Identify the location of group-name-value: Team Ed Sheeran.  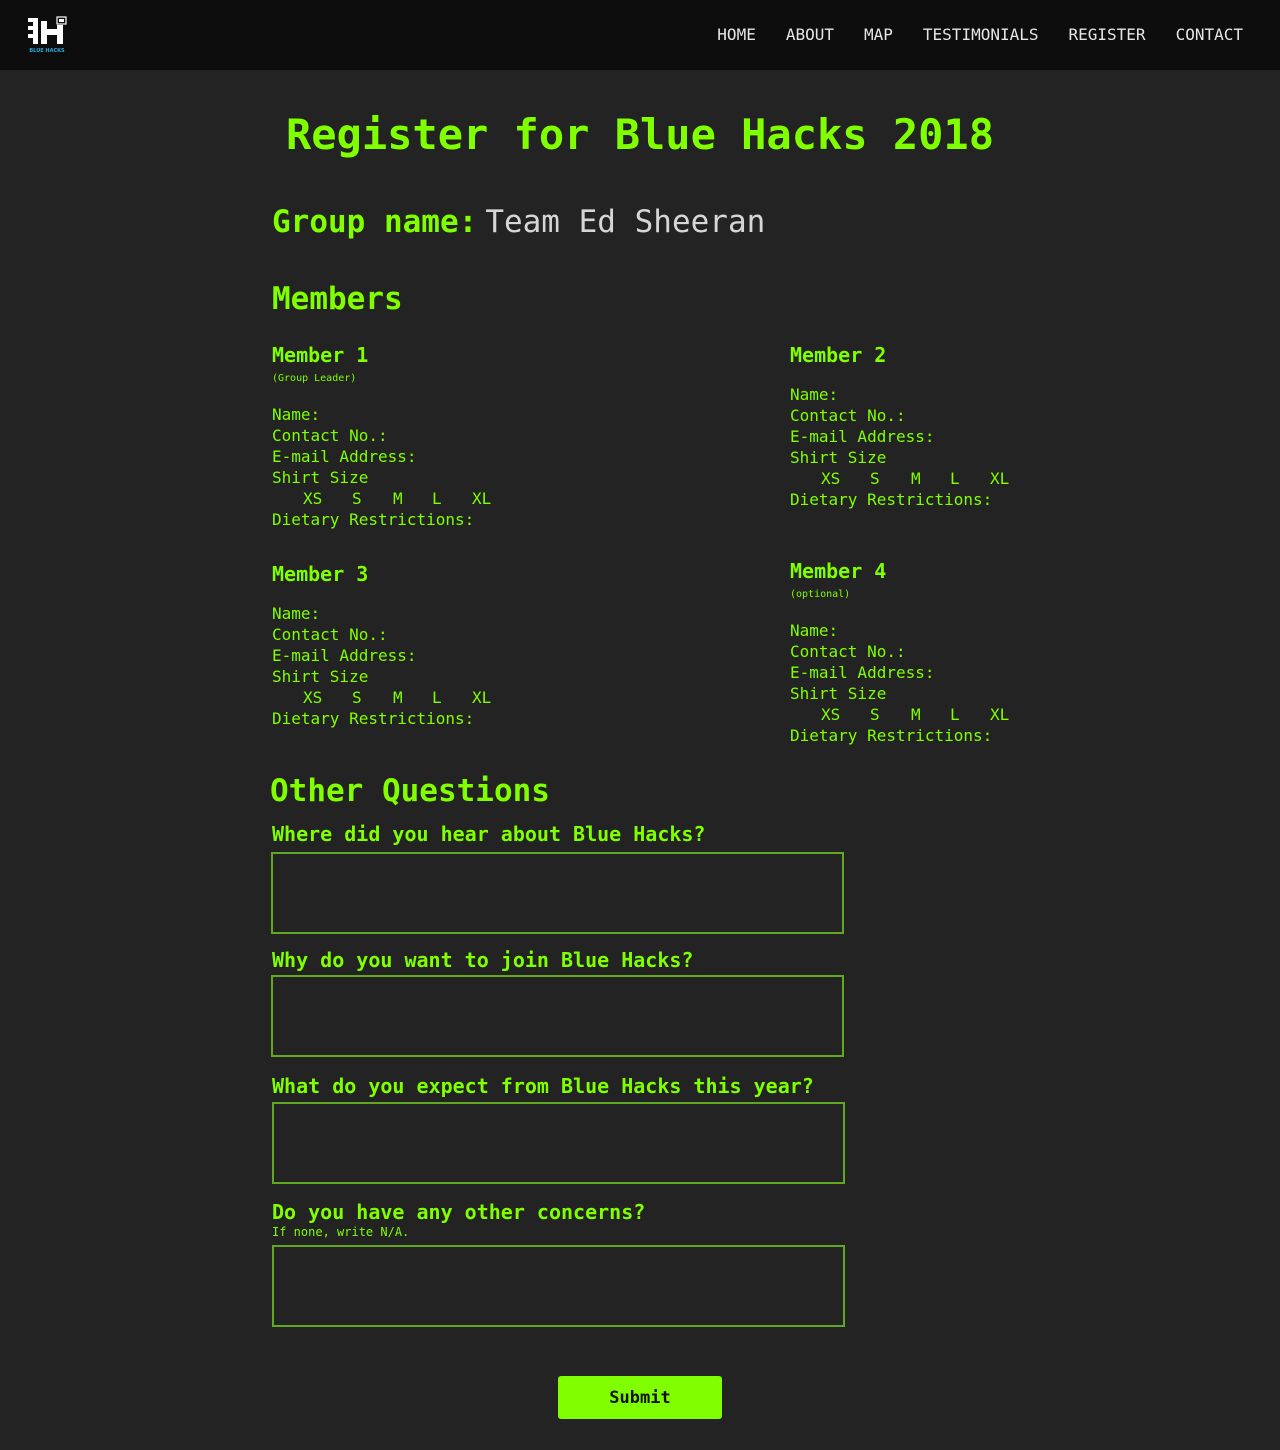
(625, 222).